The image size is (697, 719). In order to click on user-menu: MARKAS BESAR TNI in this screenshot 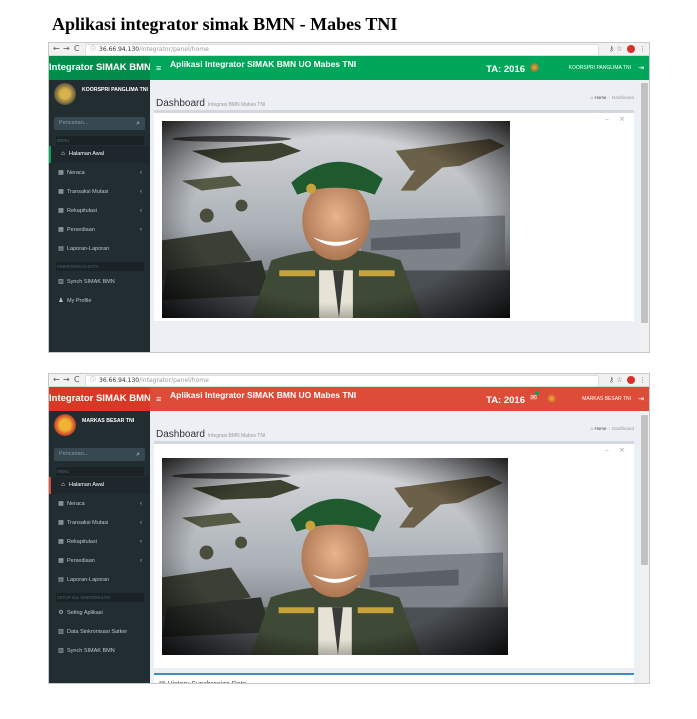, I will do `click(606, 399)`.